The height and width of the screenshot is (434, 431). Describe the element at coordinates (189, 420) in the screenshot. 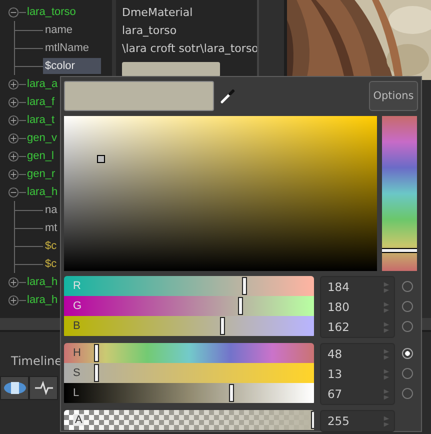

I see `slider-track: A` at that location.